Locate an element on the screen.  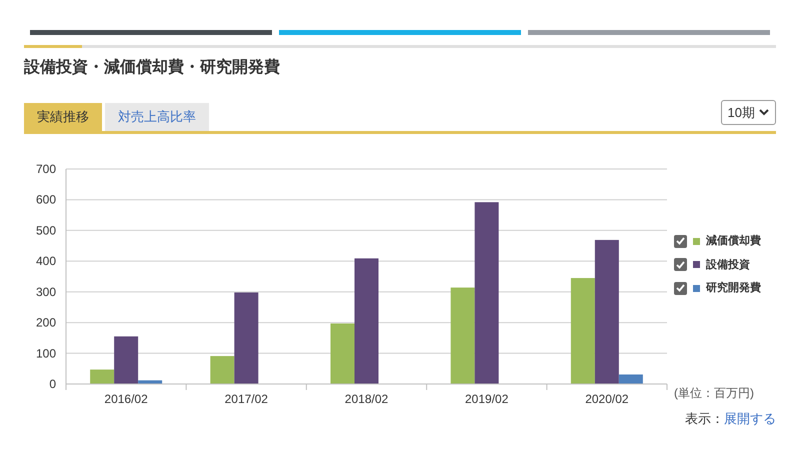
chevron-down-icon is located at coordinates (764, 112).